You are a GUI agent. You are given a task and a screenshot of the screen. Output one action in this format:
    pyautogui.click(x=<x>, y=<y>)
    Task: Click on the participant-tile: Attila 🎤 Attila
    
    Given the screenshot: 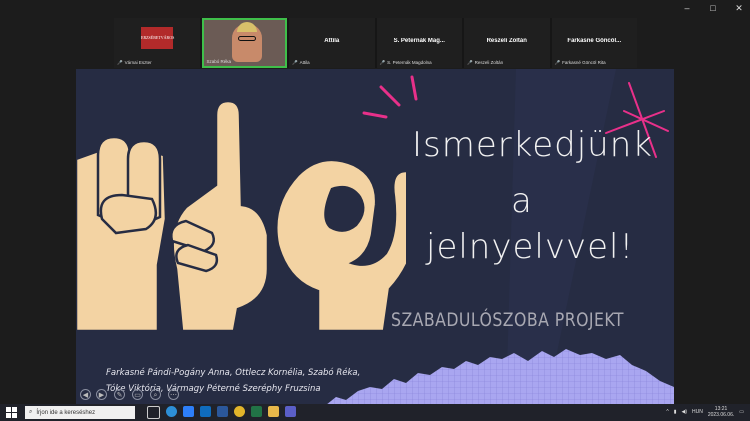 What is the action you would take?
    pyautogui.click(x=332, y=43)
    